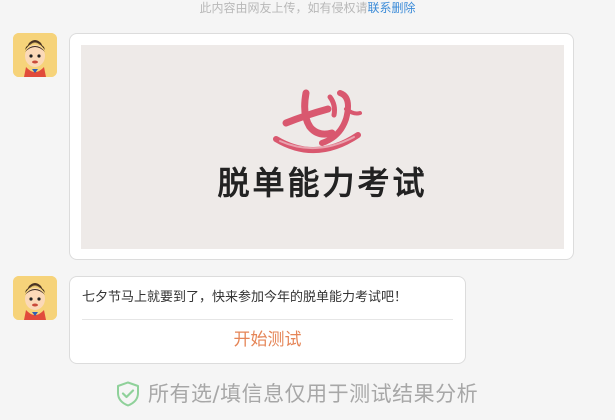 This screenshot has width=615, height=420. Describe the element at coordinates (317, 121) in the screenshot. I see `qixi-calligraphy-logo-icon` at that location.